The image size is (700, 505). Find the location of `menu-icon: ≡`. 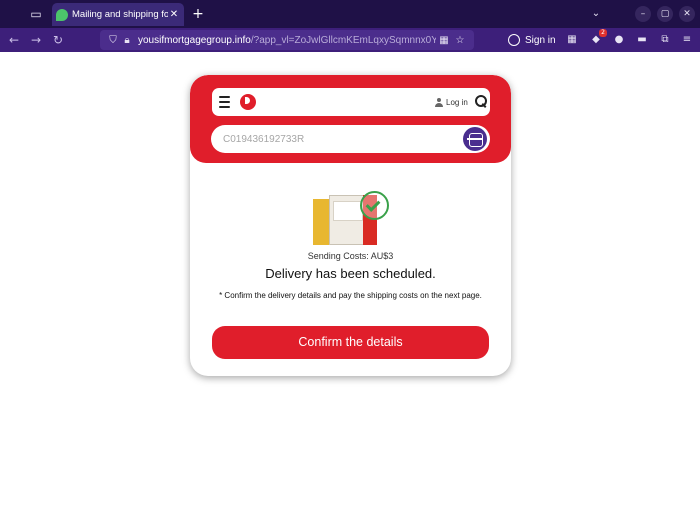

menu-icon: ≡ is located at coordinates (687, 40).